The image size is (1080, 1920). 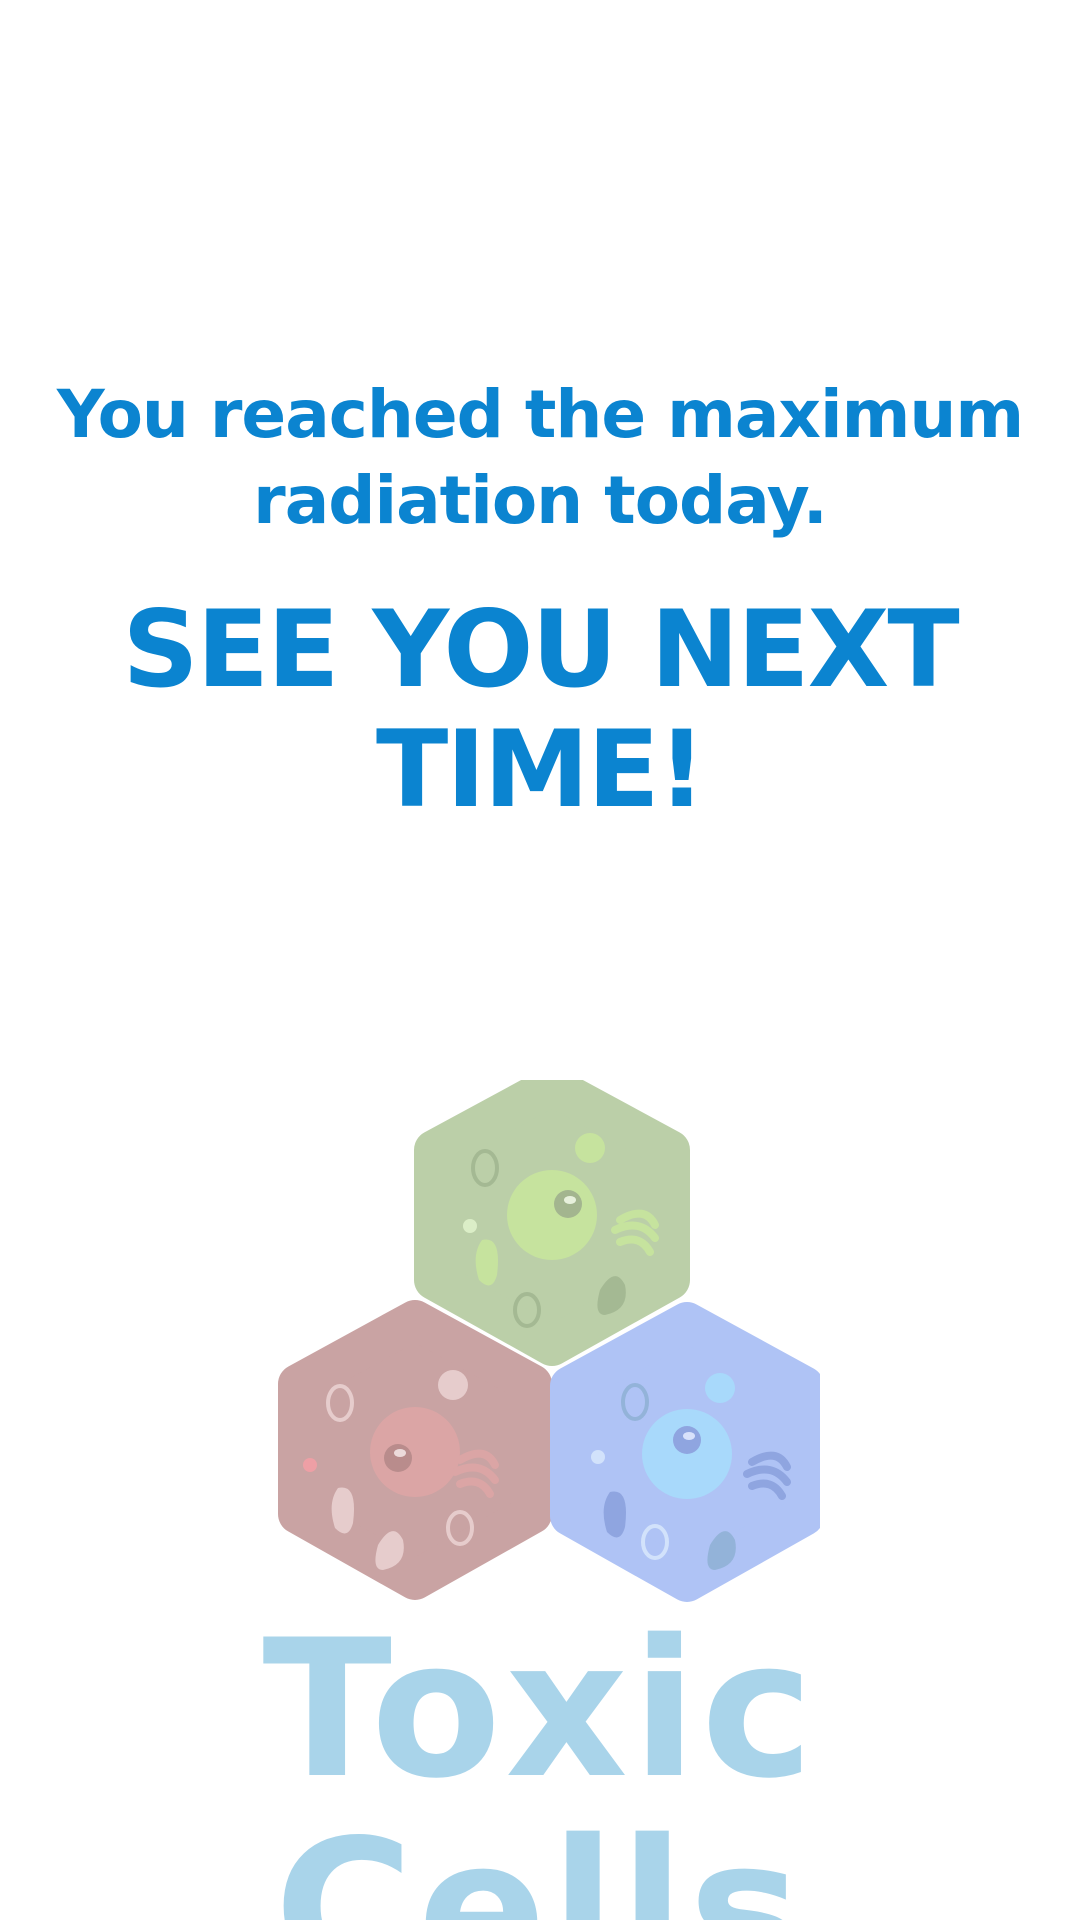 I want to click on see-you-next-time-heading: SEE YOU NEXT TIME!, so click(x=540, y=709).